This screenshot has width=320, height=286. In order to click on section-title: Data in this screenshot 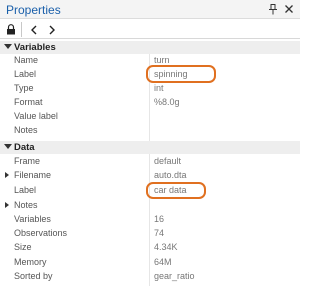, I will do `click(24, 147)`.